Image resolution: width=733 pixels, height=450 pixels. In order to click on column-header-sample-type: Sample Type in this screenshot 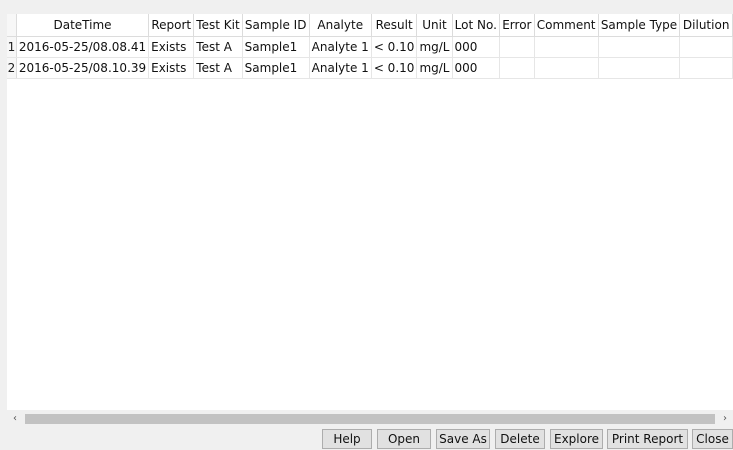, I will do `click(639, 25)`.